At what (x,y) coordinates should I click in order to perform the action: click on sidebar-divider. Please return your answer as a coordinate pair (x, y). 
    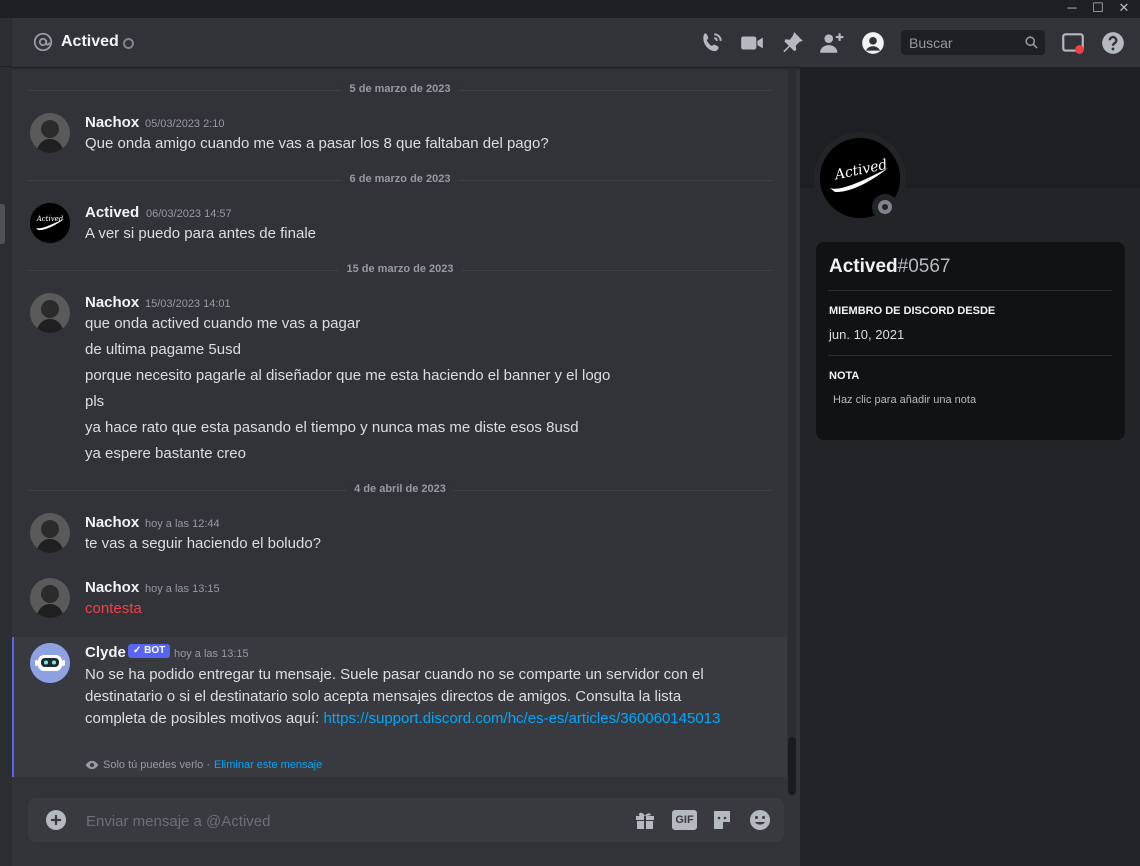
    Looking at the image, I should click on (6, 66).